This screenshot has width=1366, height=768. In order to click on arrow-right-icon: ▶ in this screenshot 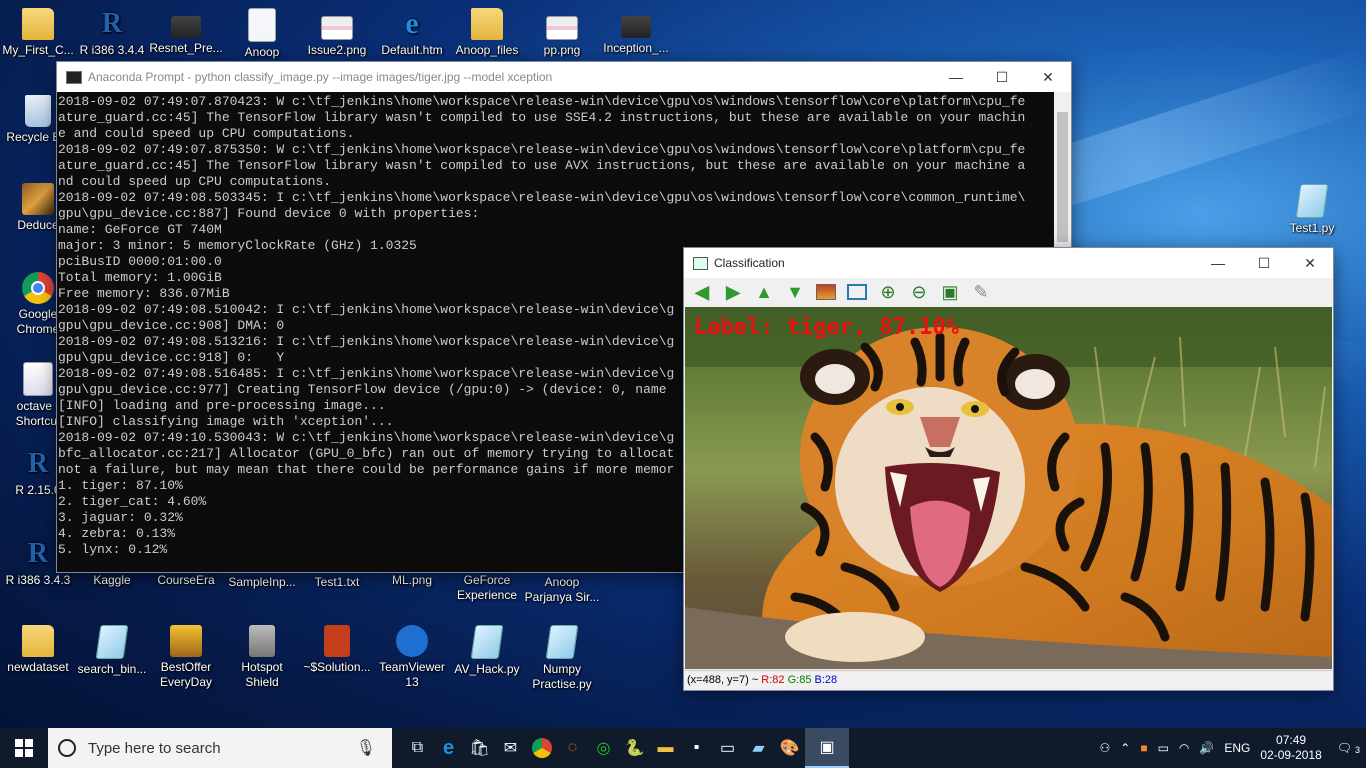, I will do `click(733, 292)`.